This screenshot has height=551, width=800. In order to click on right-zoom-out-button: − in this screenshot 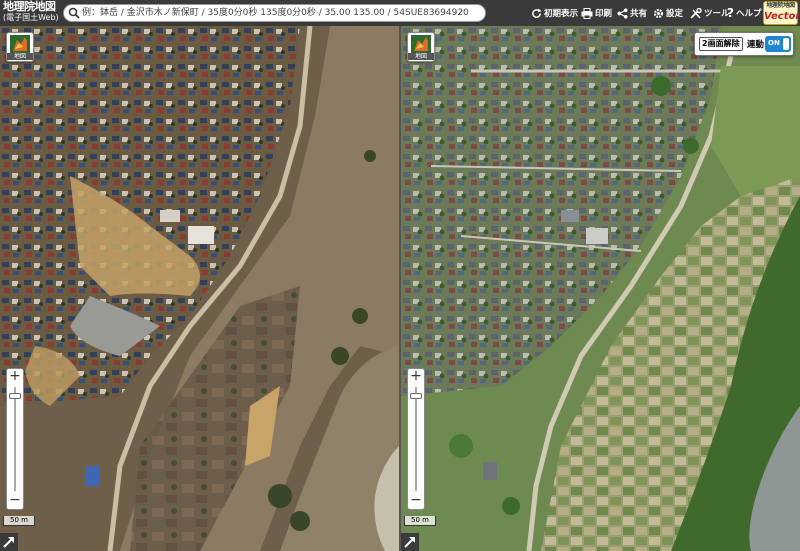, I will do `click(416, 501)`.